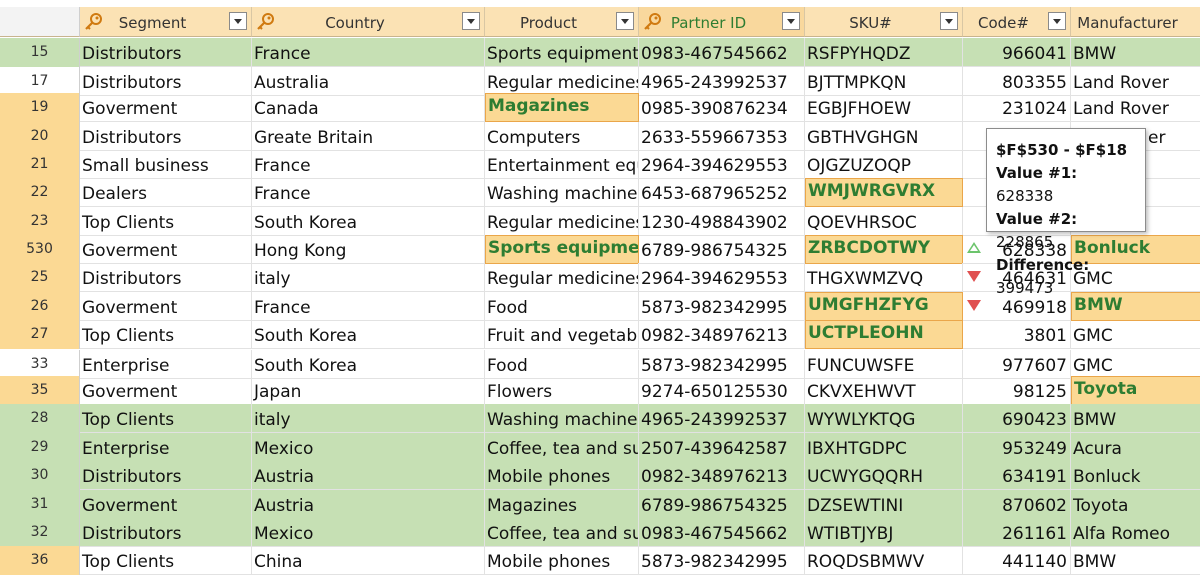  What do you see at coordinates (40, 447) in the screenshot?
I see `row-number: 29` at bounding box center [40, 447].